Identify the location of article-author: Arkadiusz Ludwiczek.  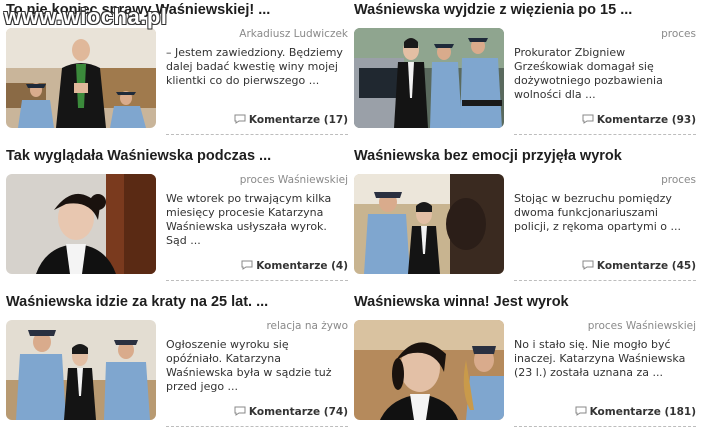
(293, 34).